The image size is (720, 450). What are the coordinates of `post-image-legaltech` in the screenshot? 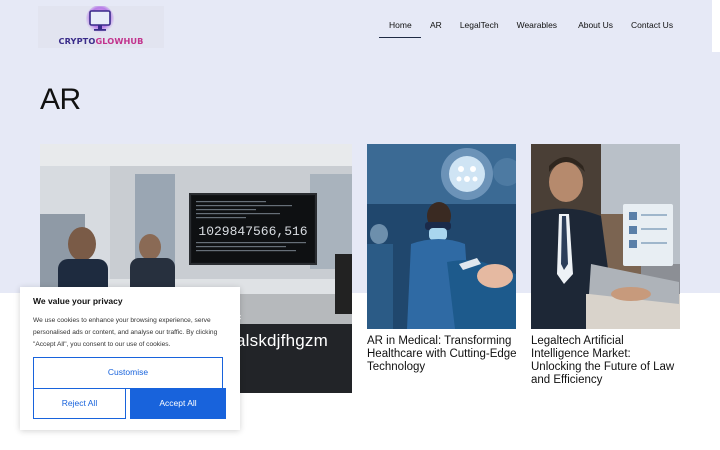 It's located at (605, 236).